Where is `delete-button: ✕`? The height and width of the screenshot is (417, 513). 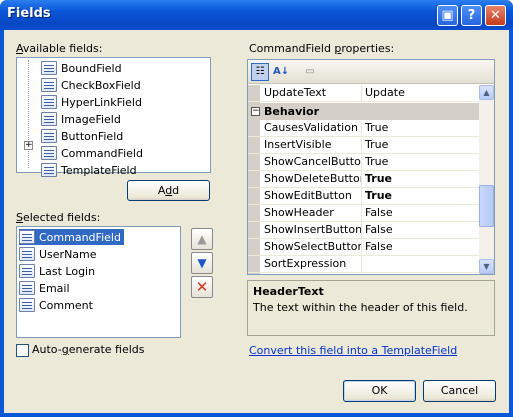
delete-button: ✕ is located at coordinates (202, 287).